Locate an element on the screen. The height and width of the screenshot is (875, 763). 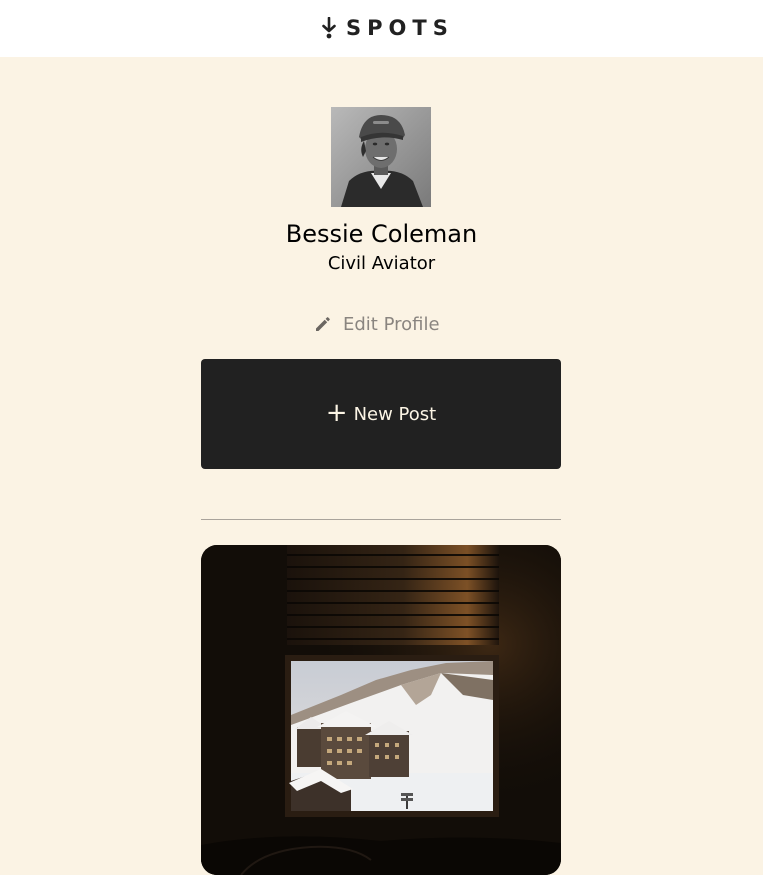
logo: SPOTS is located at coordinates (388, 28).